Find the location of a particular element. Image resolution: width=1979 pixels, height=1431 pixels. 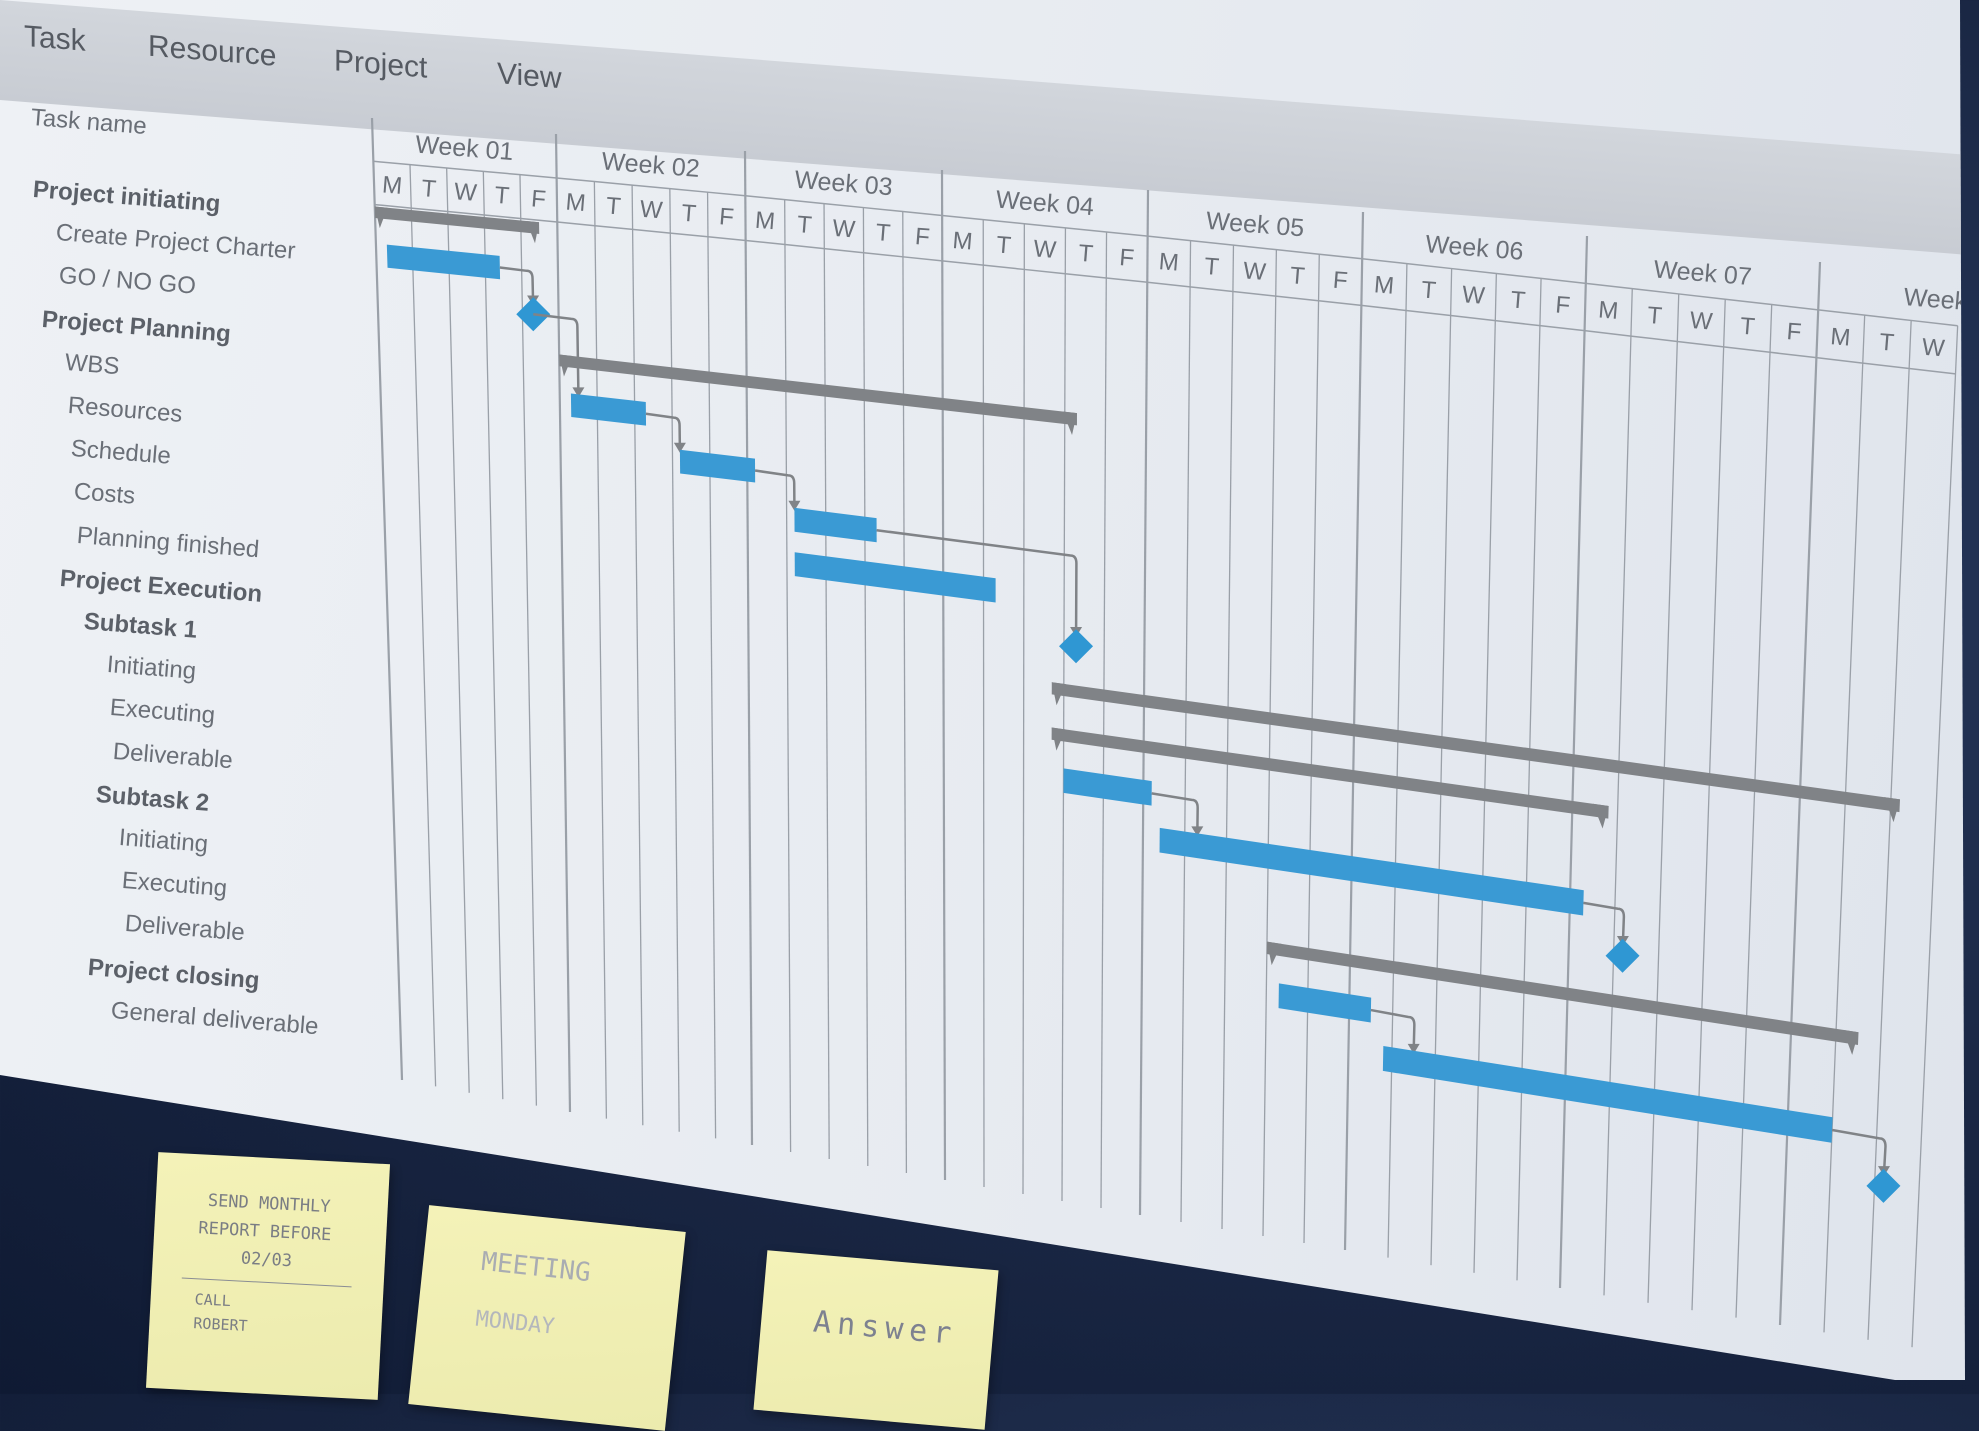

note-line: 02/03 is located at coordinates (266, 1260).